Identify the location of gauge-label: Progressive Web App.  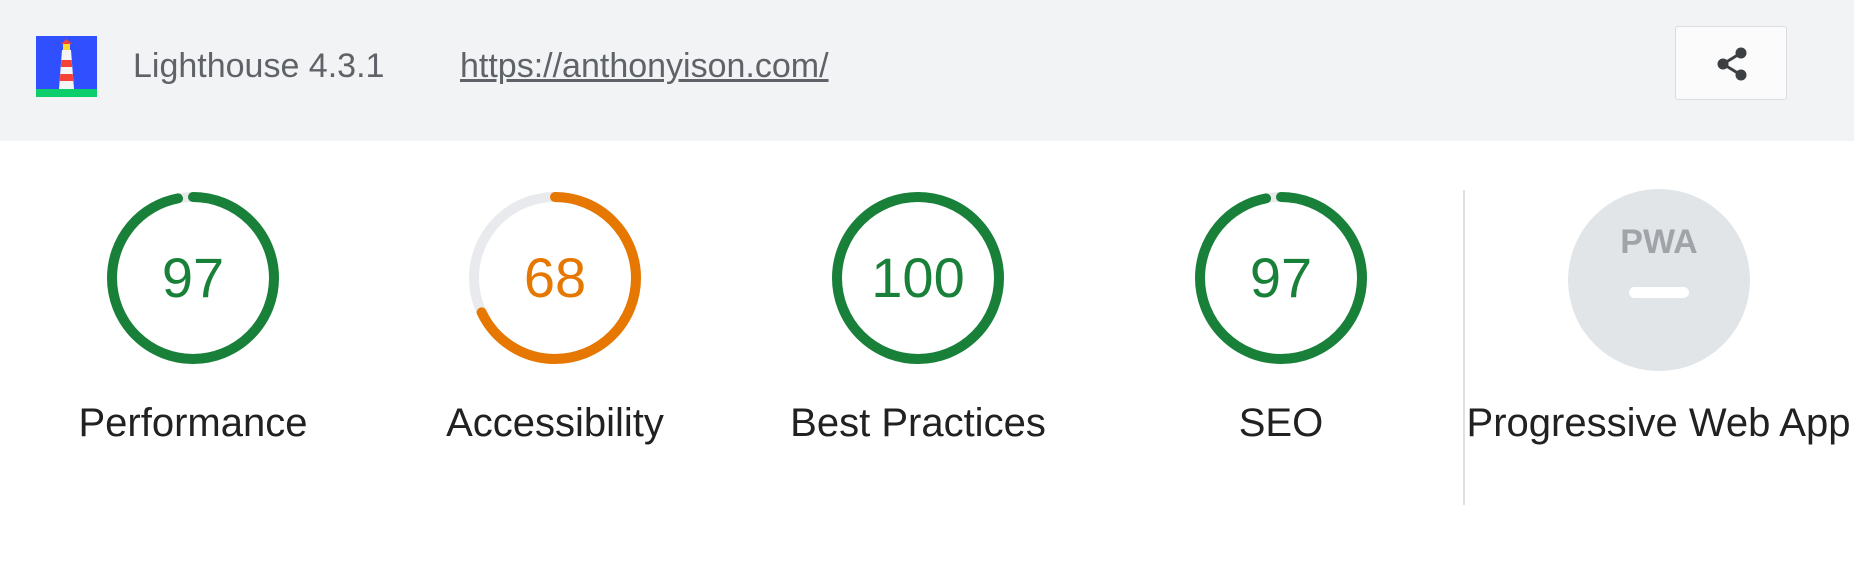
(1658, 423).